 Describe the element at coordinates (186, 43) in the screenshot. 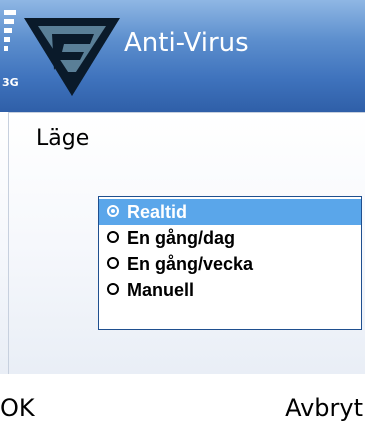

I see `app-title: Anti-Virus` at that location.